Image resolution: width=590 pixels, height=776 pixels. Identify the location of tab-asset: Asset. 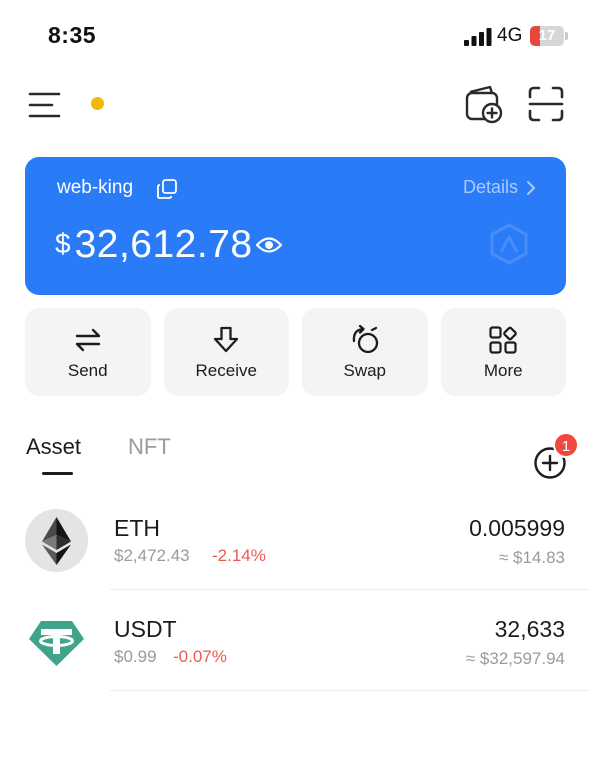
(53, 447).